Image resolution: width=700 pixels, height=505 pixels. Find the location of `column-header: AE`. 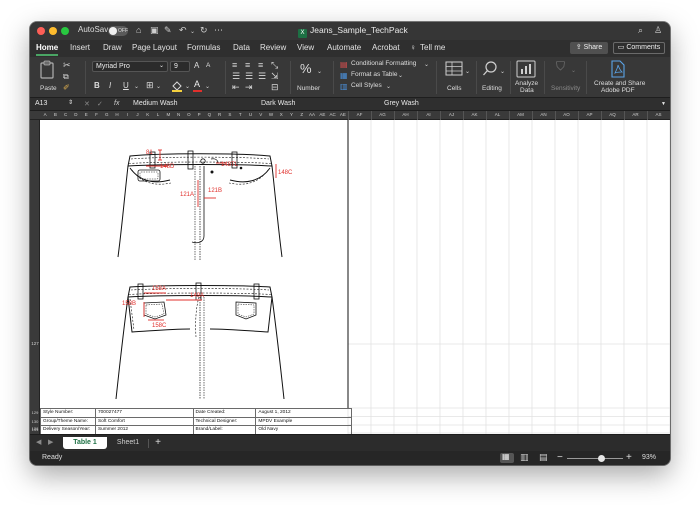

column-header: AE is located at coordinates (322, 114).